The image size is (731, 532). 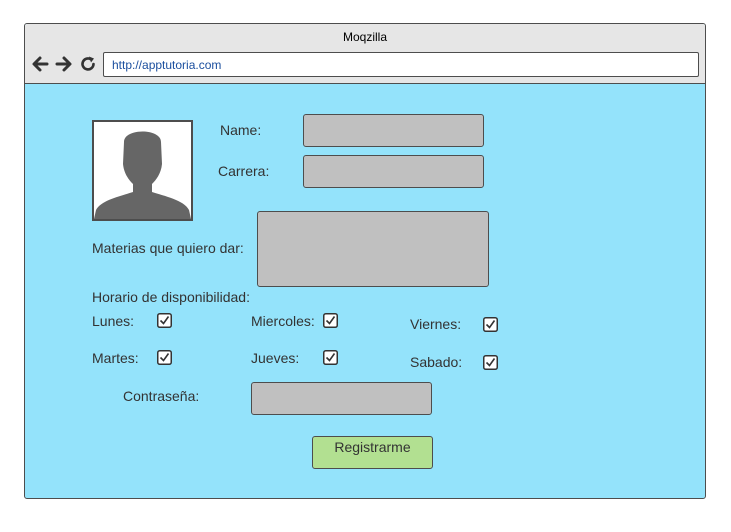 I want to click on materias-textarea, so click(x=373, y=249).